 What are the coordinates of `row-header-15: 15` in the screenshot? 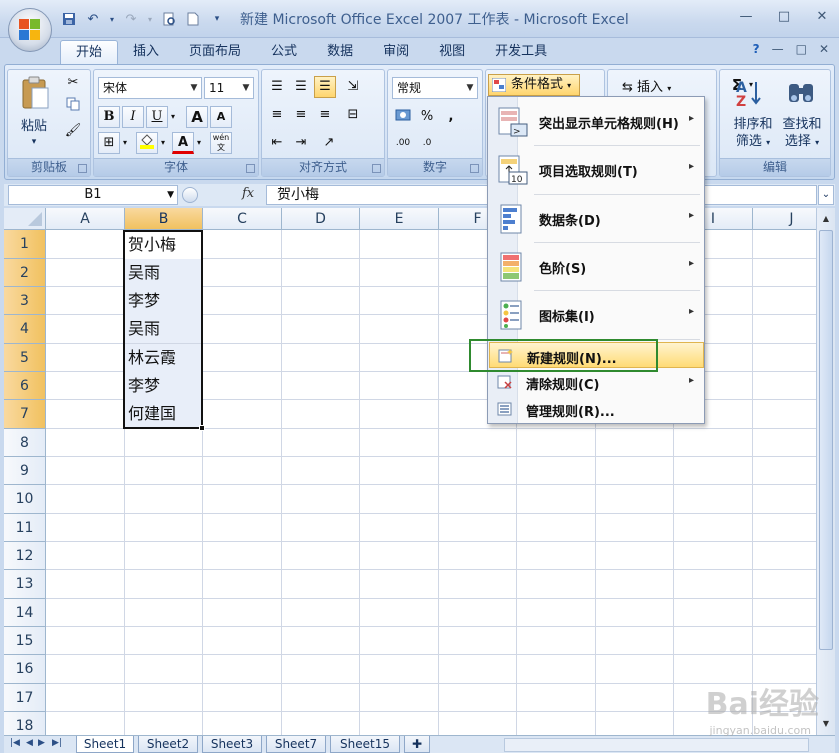 It's located at (25, 641).